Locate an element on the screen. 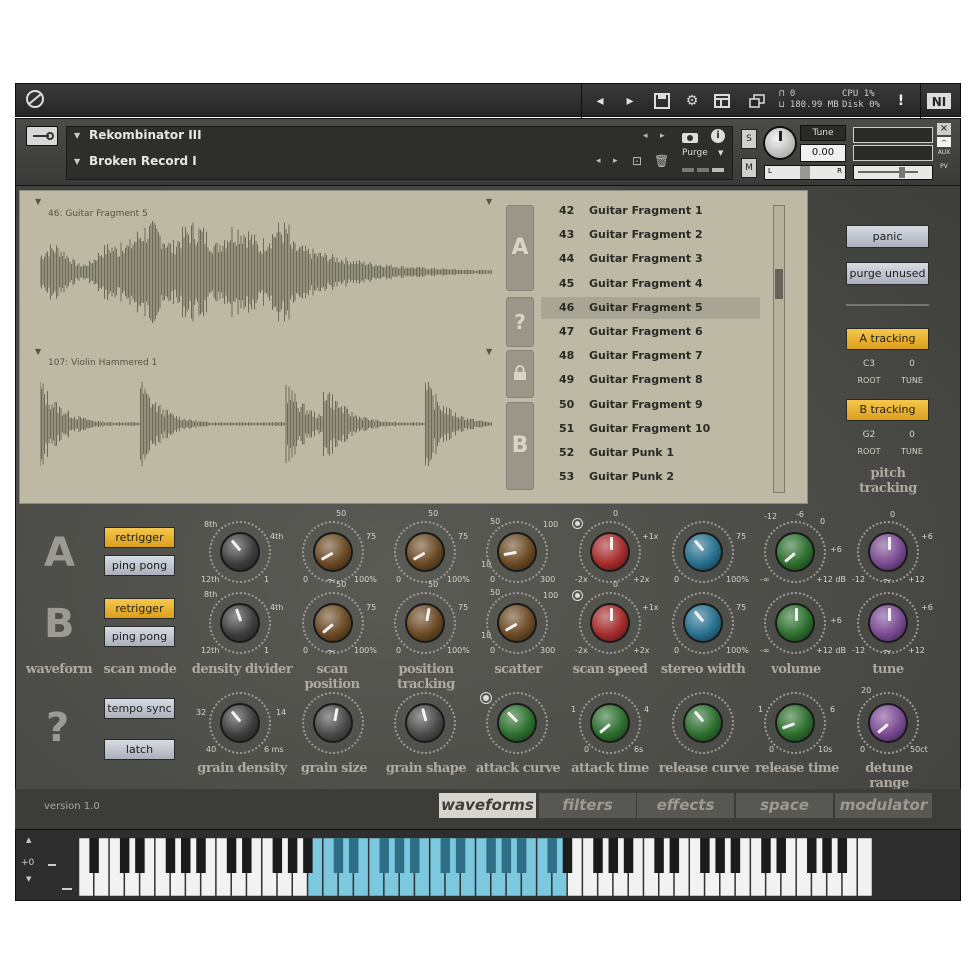  release-time-knob is located at coordinates (795, 723).